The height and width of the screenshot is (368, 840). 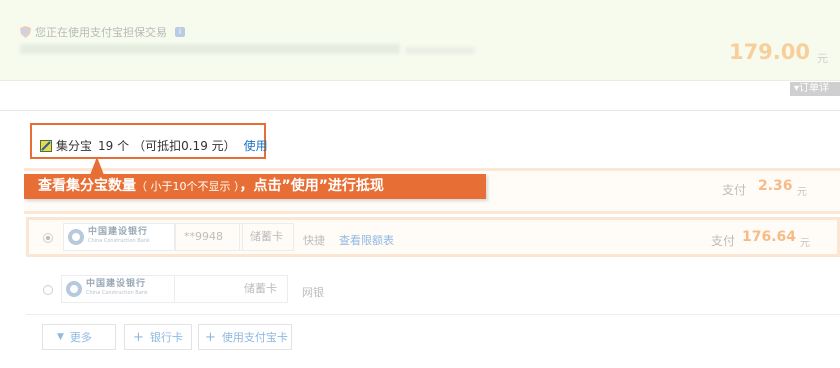 I want to click on more-label: 更多, so click(x=80, y=337).